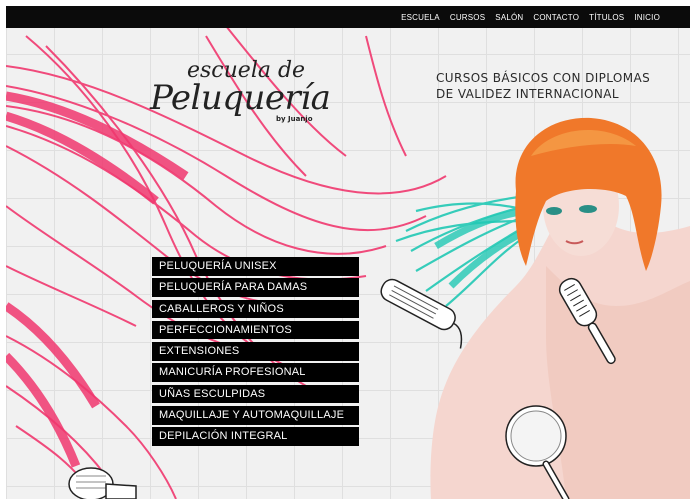 This screenshot has height=499, width=695. Describe the element at coordinates (255, 394) in the screenshot. I see `menu-item-unas-esculpidas: UÑAS ESCULPIDAS` at that location.